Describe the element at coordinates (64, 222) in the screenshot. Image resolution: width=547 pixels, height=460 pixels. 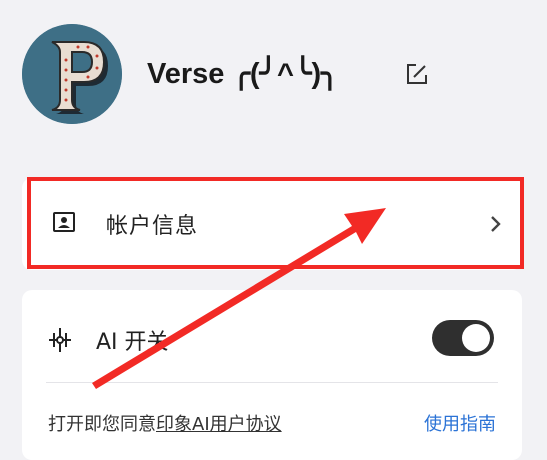
I see `id-card-icon` at that location.